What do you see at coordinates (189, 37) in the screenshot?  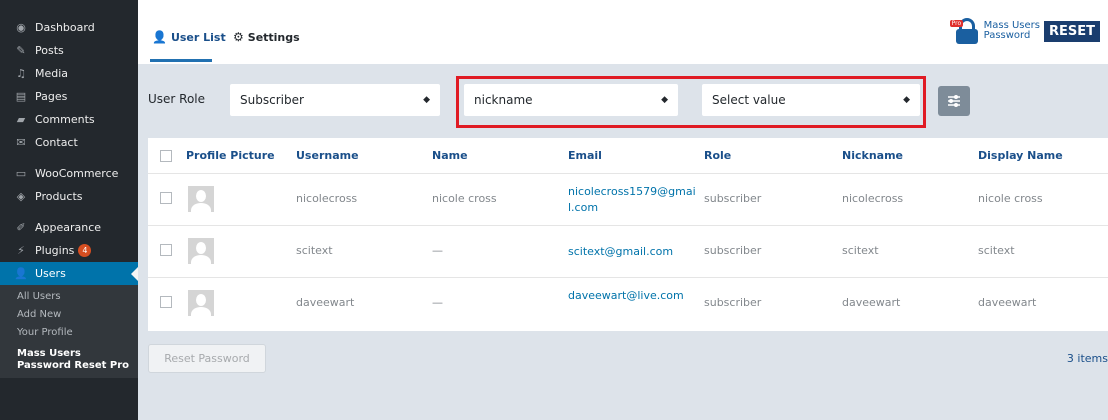 I see `tab-user-list: 👤 User List` at bounding box center [189, 37].